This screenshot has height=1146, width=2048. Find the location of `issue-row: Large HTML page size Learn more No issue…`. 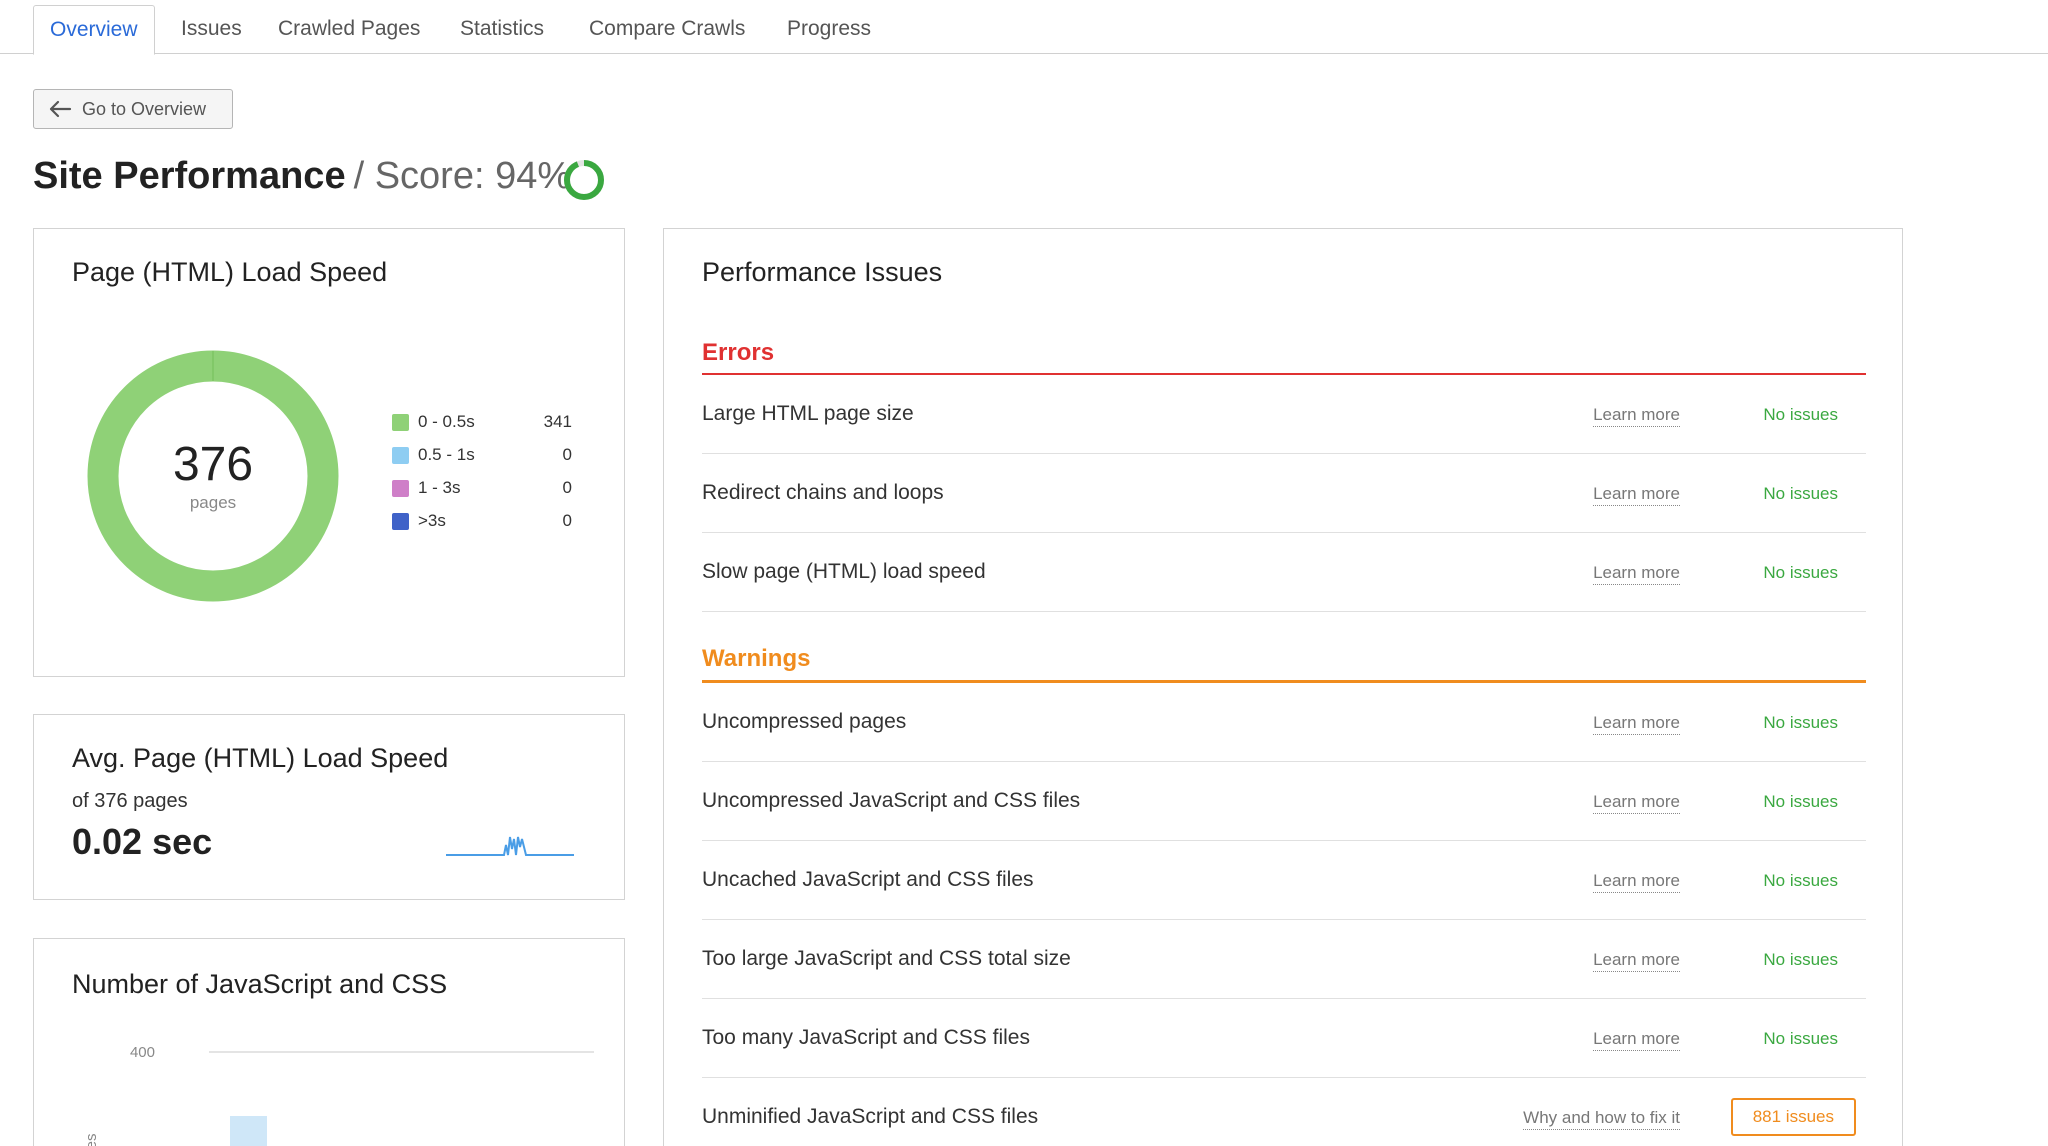

issue-row: Large HTML page size Learn more No issue… is located at coordinates (1284, 414).